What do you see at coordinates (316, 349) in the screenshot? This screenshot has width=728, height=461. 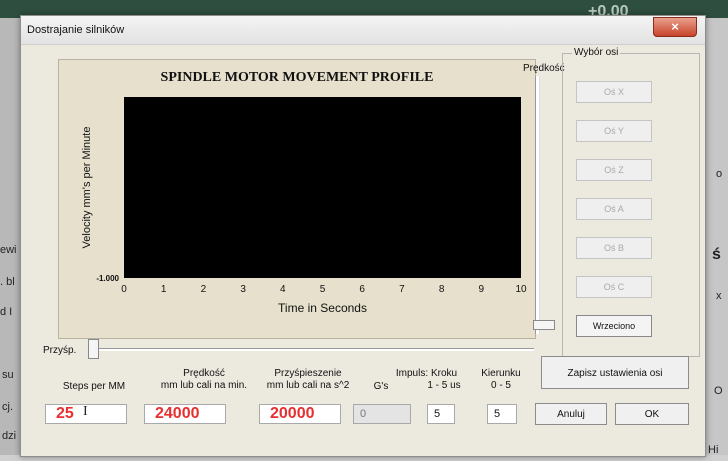 I see `accel-slider-track` at bounding box center [316, 349].